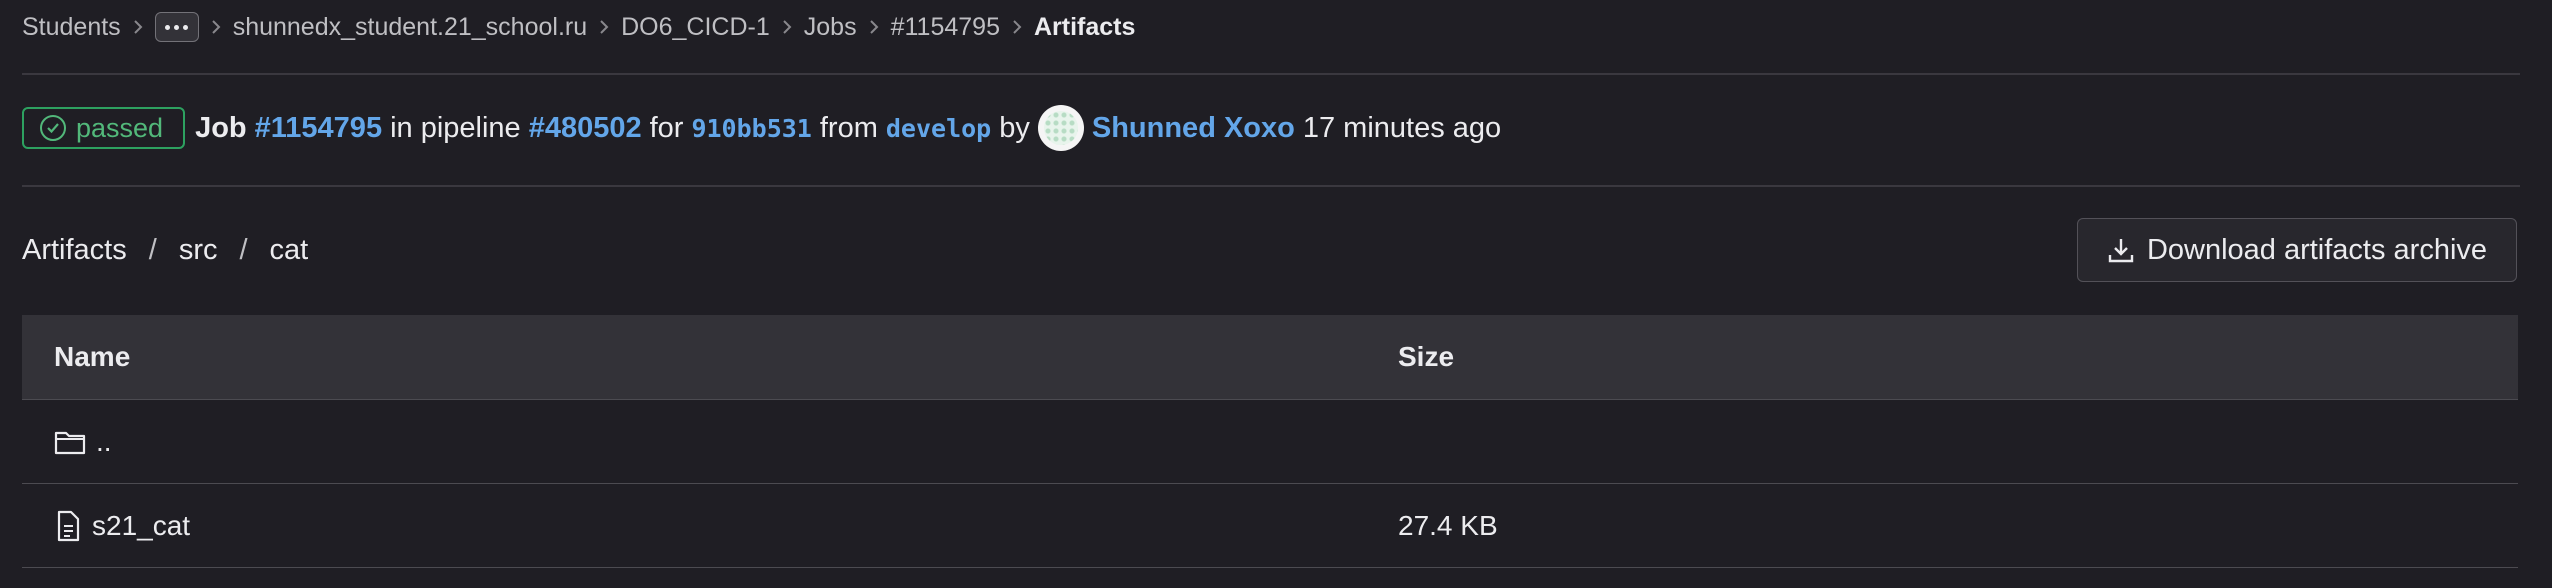 Image resolution: width=2552 pixels, height=588 pixels. I want to click on row-size: 27.4 KB, so click(1448, 525).